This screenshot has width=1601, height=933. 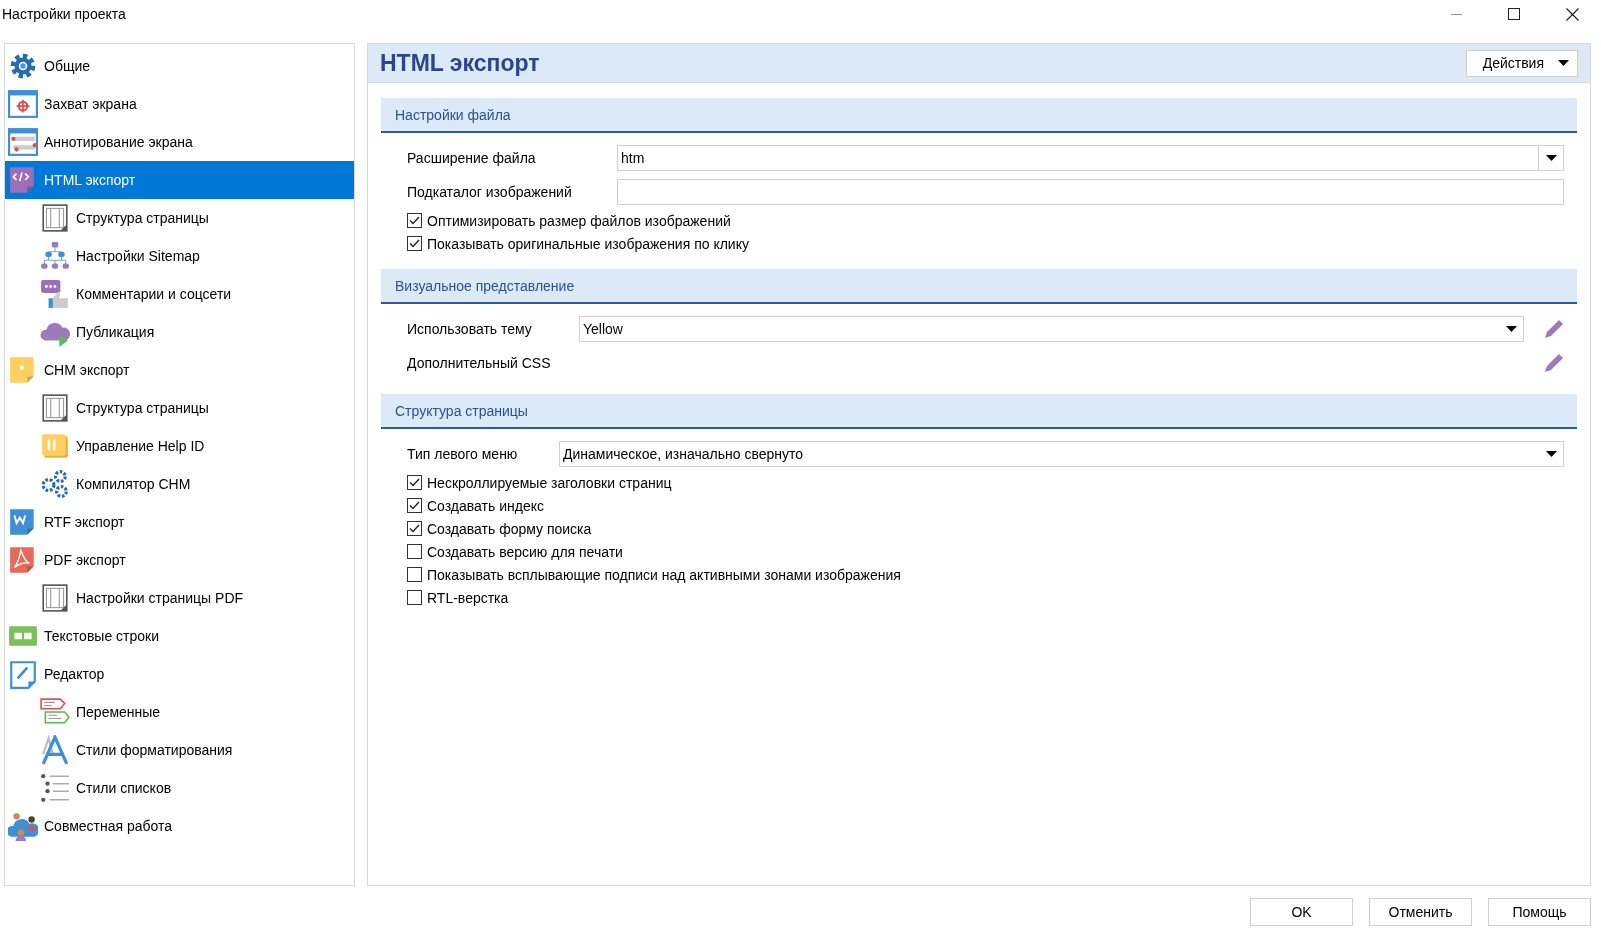 What do you see at coordinates (179, 484) in the screenshot?
I see `sidebar-item: Компилятор CHM` at bounding box center [179, 484].